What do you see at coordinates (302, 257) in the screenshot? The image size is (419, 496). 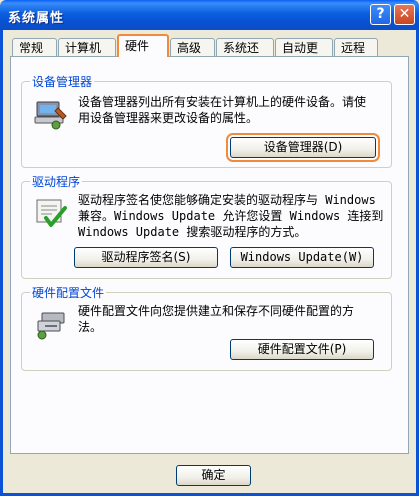 I see `windows-update-button: Windows Update(W)` at bounding box center [302, 257].